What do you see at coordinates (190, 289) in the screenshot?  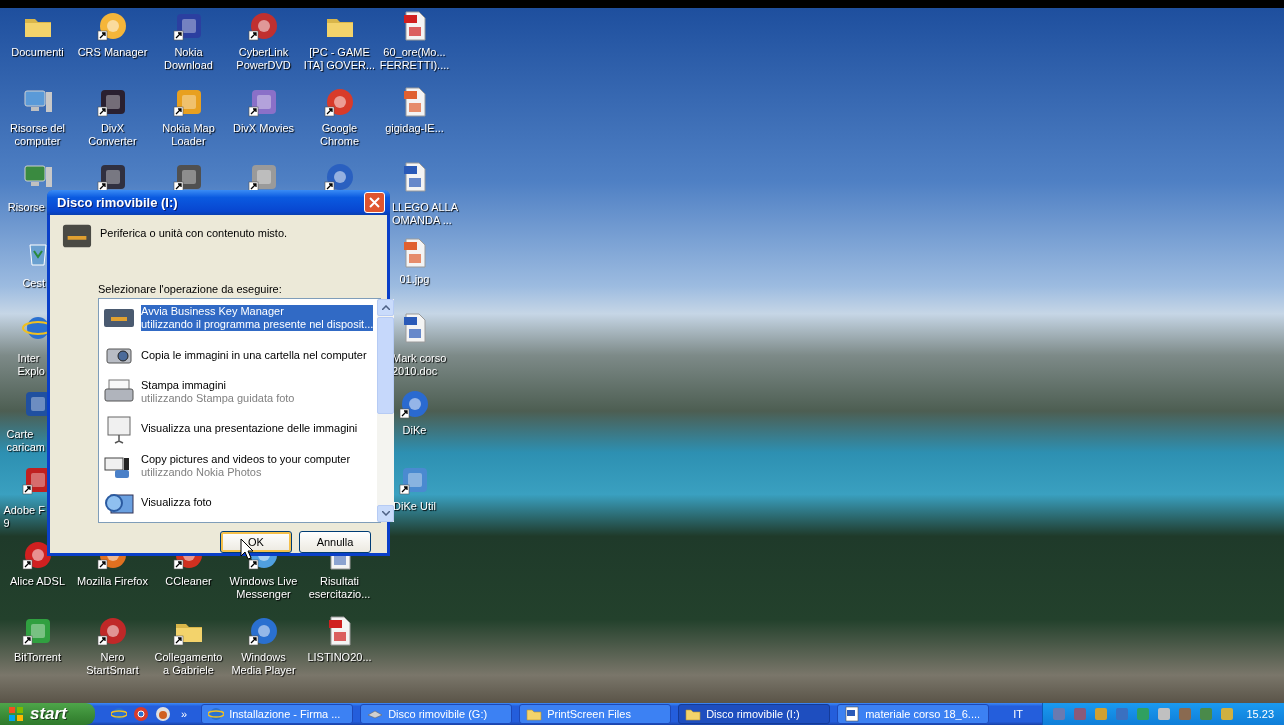 I see `list-prompt: Selezionare l'operazione da eseguire:` at bounding box center [190, 289].